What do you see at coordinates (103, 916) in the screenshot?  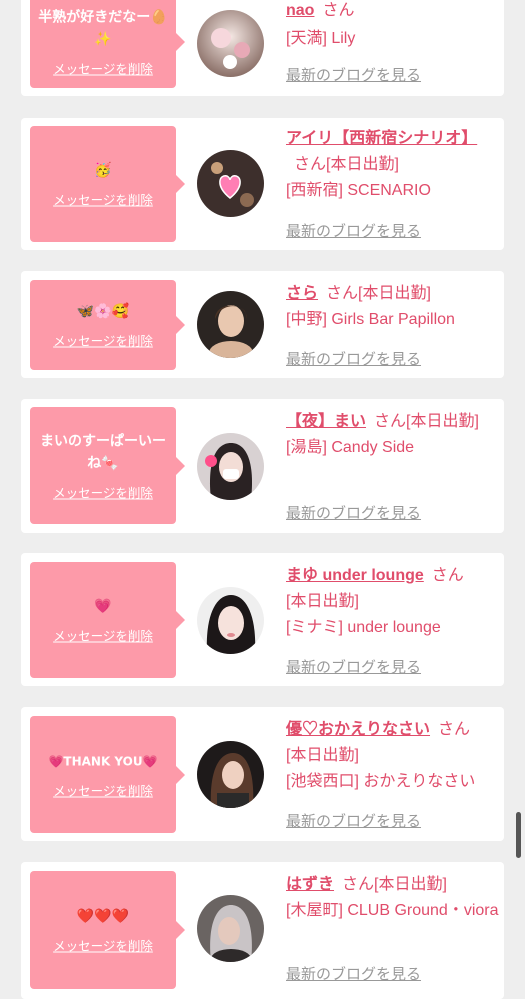 I see `message-text: ❤️❤️❤️` at bounding box center [103, 916].